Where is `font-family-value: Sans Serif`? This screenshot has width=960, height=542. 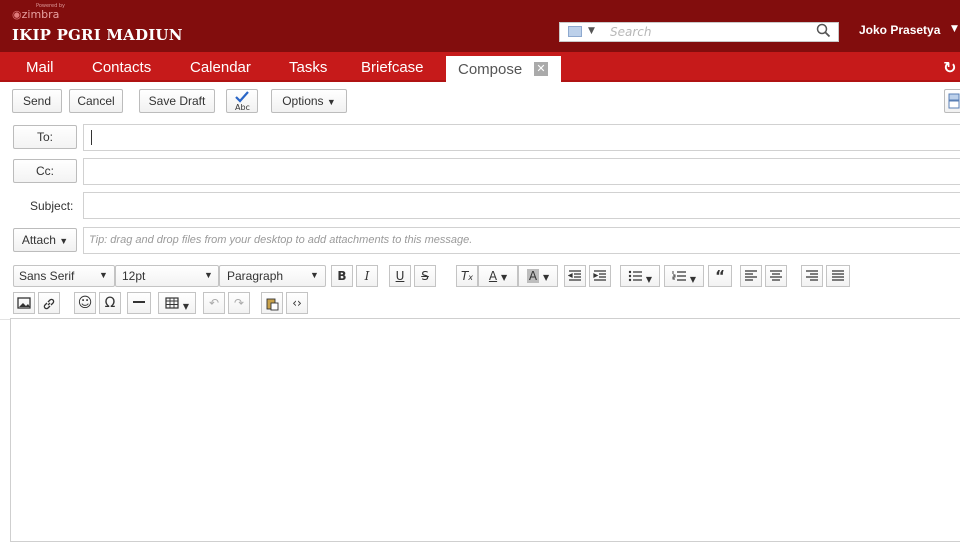
font-family-value: Sans Serif is located at coordinates (47, 276).